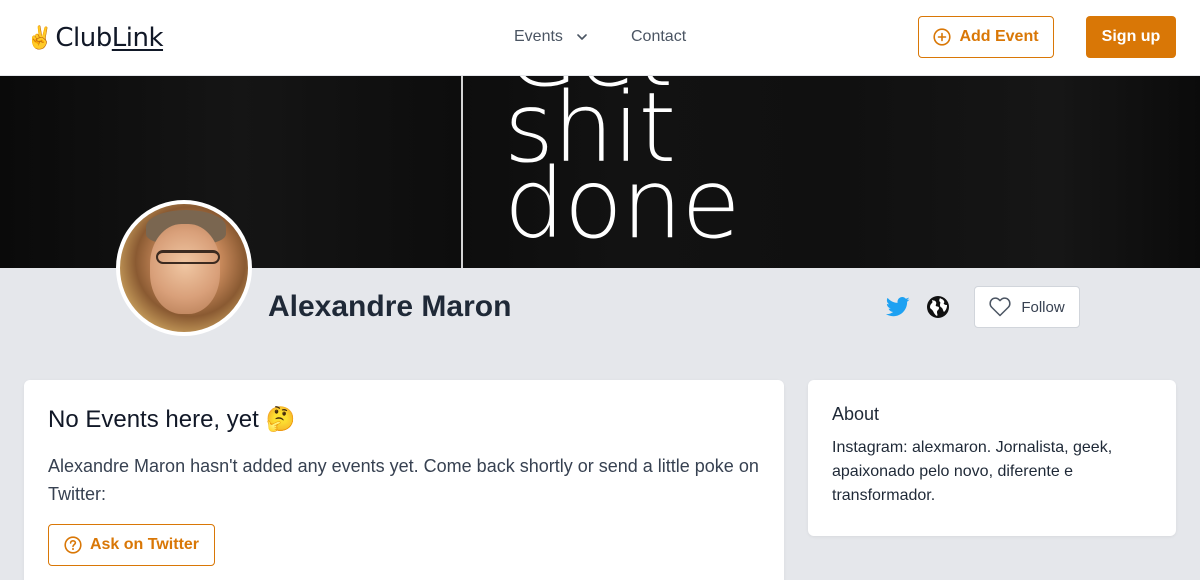 This screenshot has height=580, width=1200. I want to click on chevron-down-icon, so click(582, 37).